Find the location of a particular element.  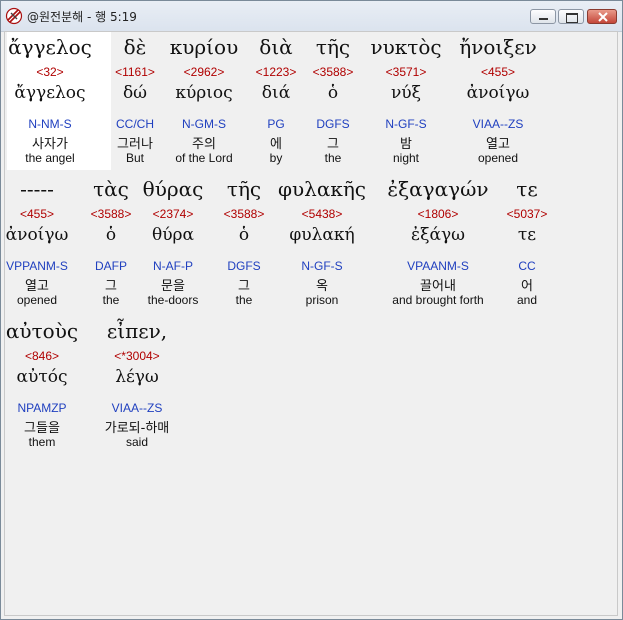

close-icon is located at coordinates (603, 17).